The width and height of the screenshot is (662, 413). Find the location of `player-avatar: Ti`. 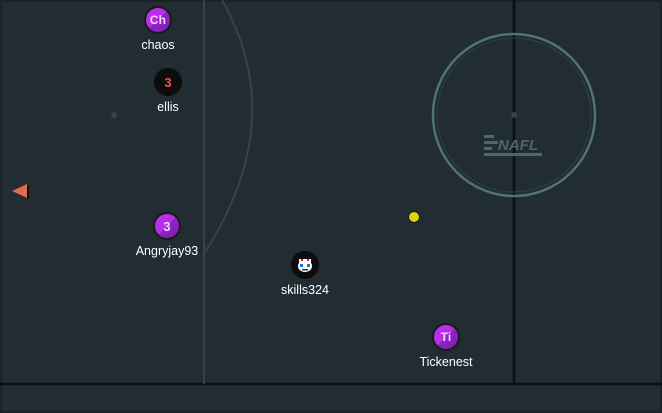

player-avatar: Ti is located at coordinates (446, 337).